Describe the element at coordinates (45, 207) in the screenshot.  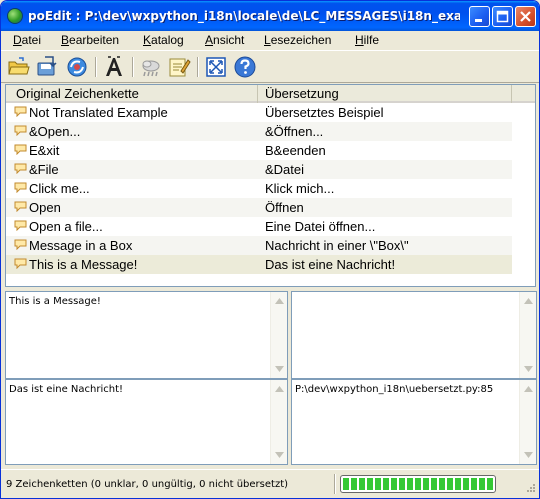
I see `row-original: Open` at that location.